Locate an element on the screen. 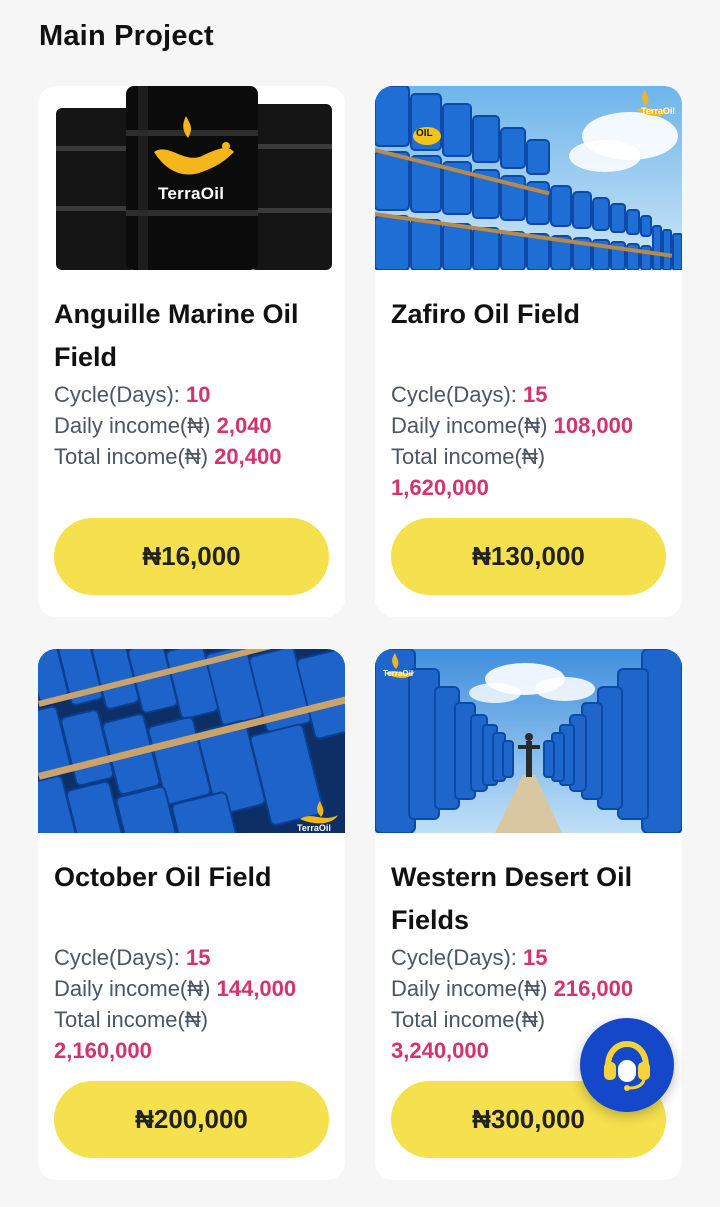 This screenshot has width=720, height=1207. project-image: OIL TerraOil is located at coordinates (528, 178).